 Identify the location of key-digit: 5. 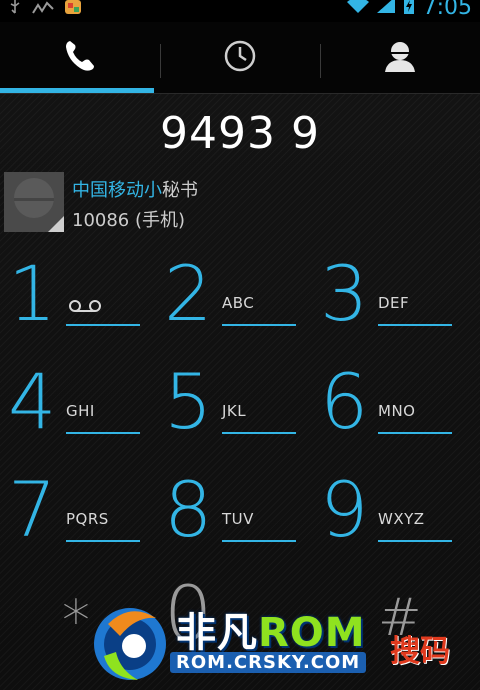
(188, 401).